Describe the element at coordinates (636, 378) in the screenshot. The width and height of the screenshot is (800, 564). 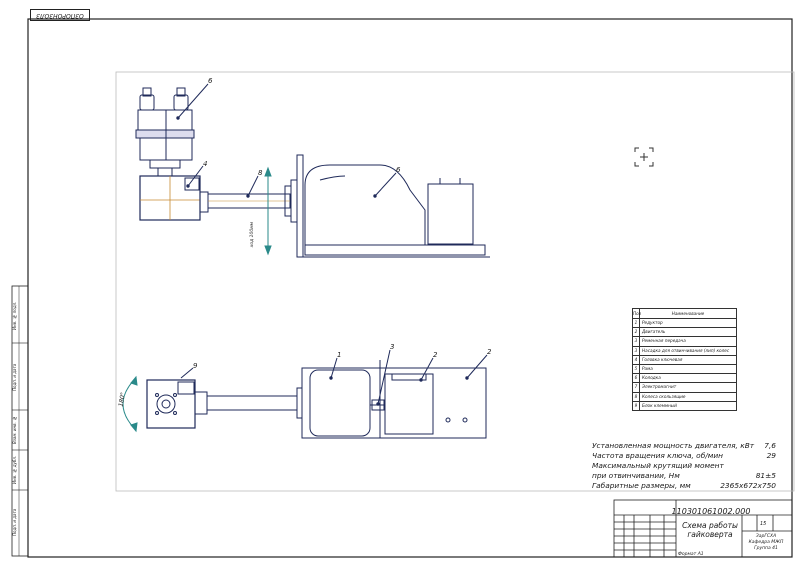
I see `spec-row-num: 6` at that location.